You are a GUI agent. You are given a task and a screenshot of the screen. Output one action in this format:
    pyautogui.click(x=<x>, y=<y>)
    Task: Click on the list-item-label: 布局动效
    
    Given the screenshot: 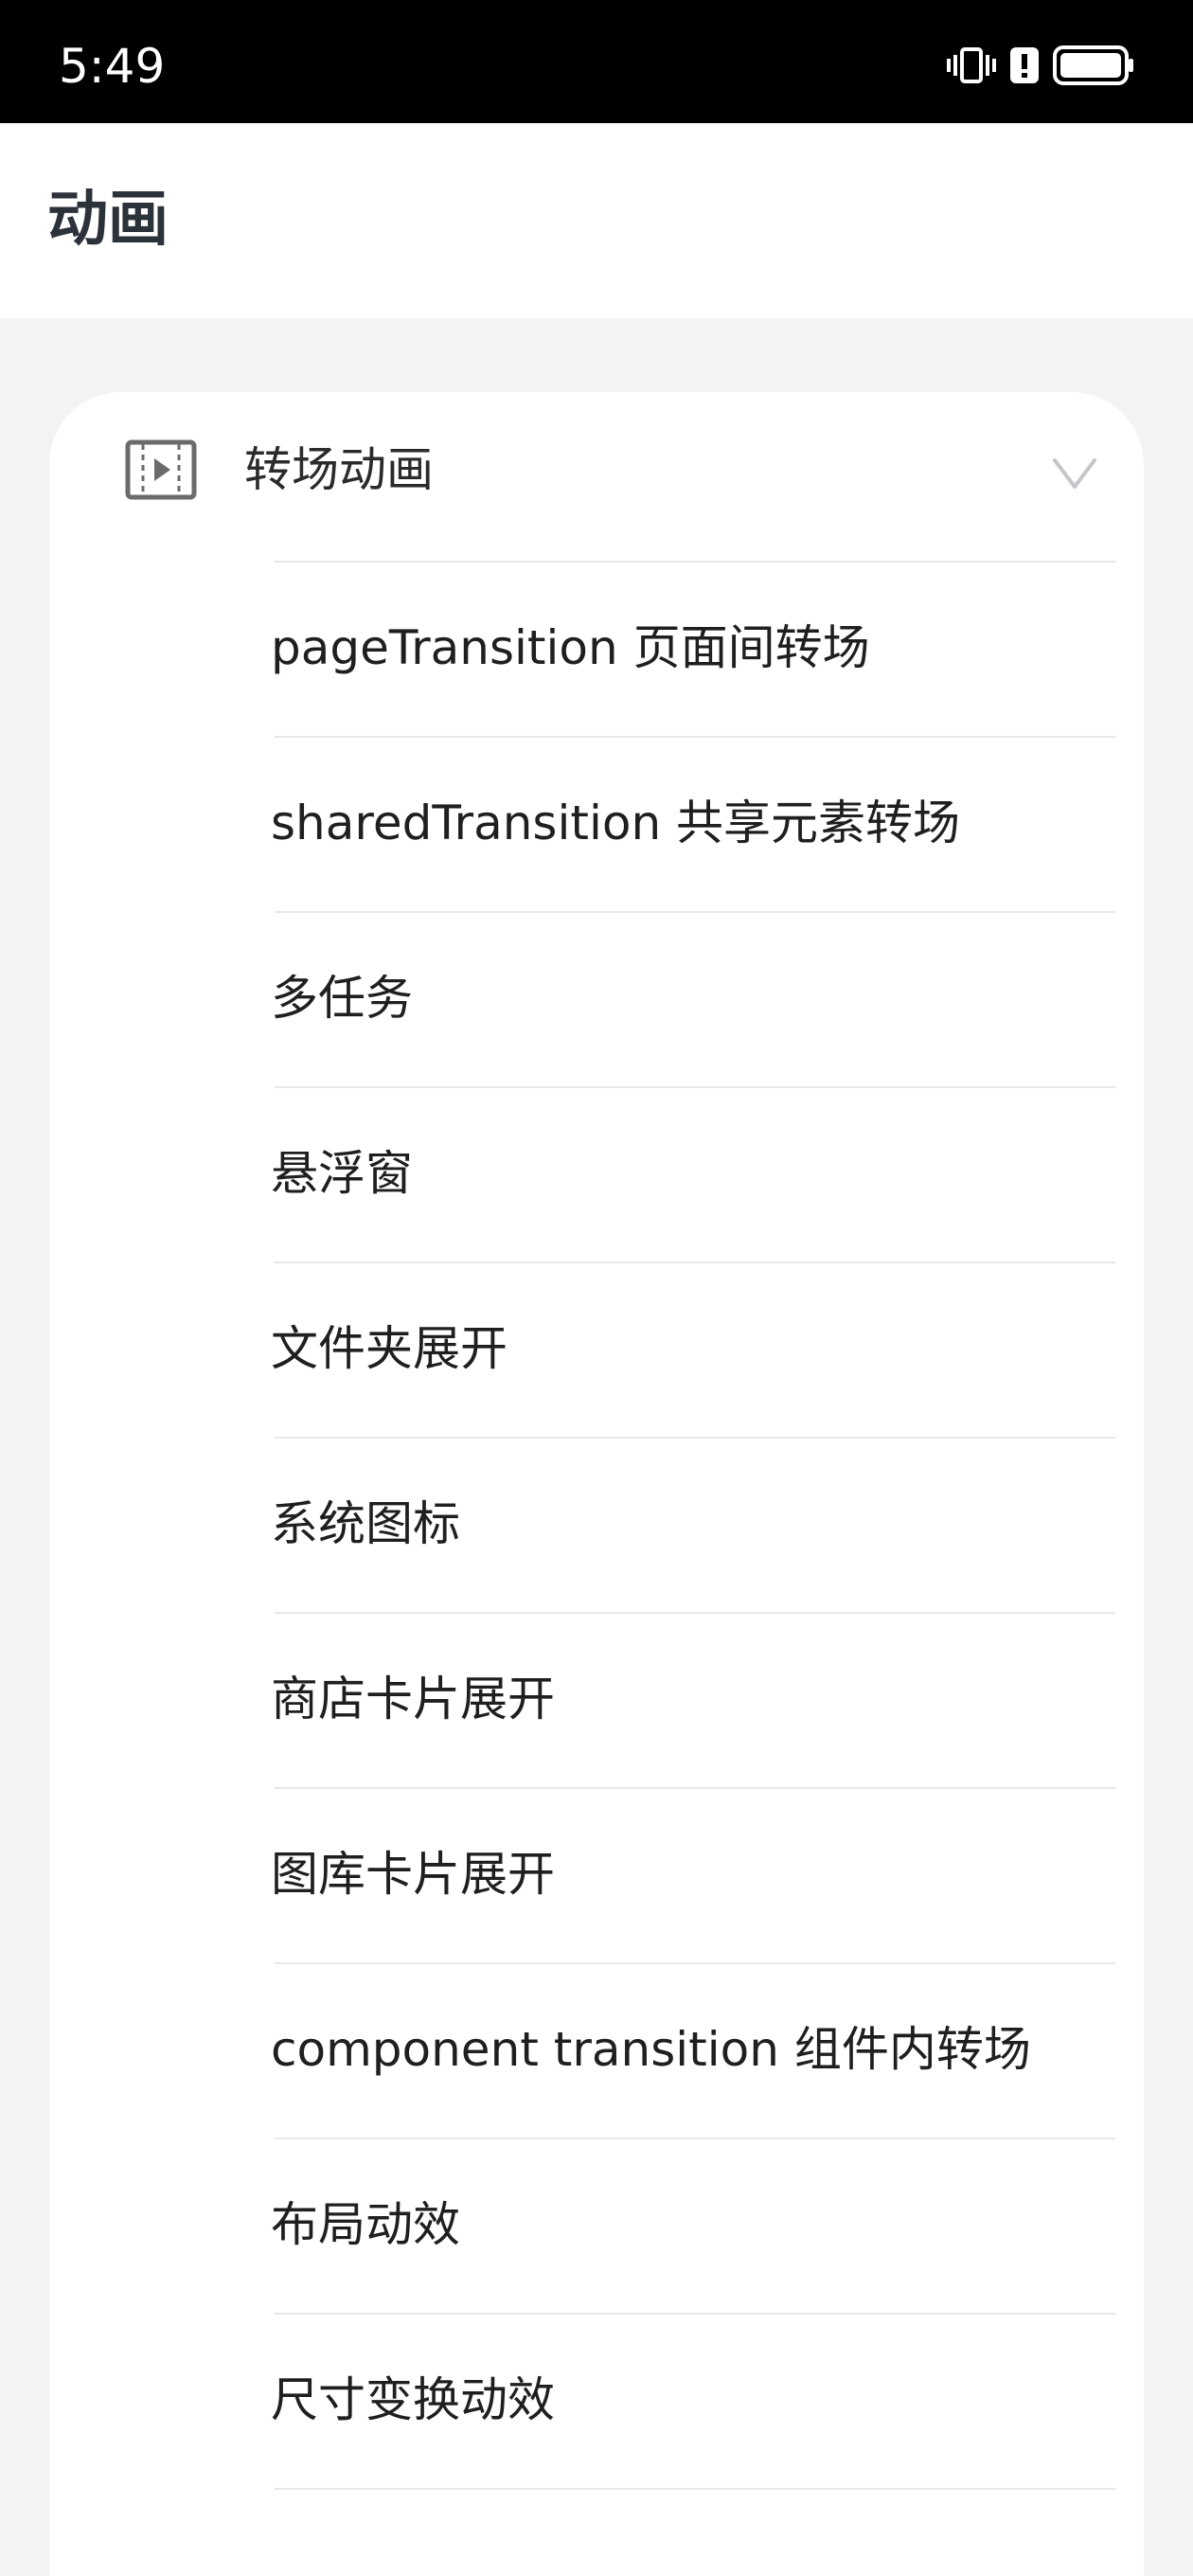 What is the action you would take?
    pyautogui.click(x=365, y=2224)
    